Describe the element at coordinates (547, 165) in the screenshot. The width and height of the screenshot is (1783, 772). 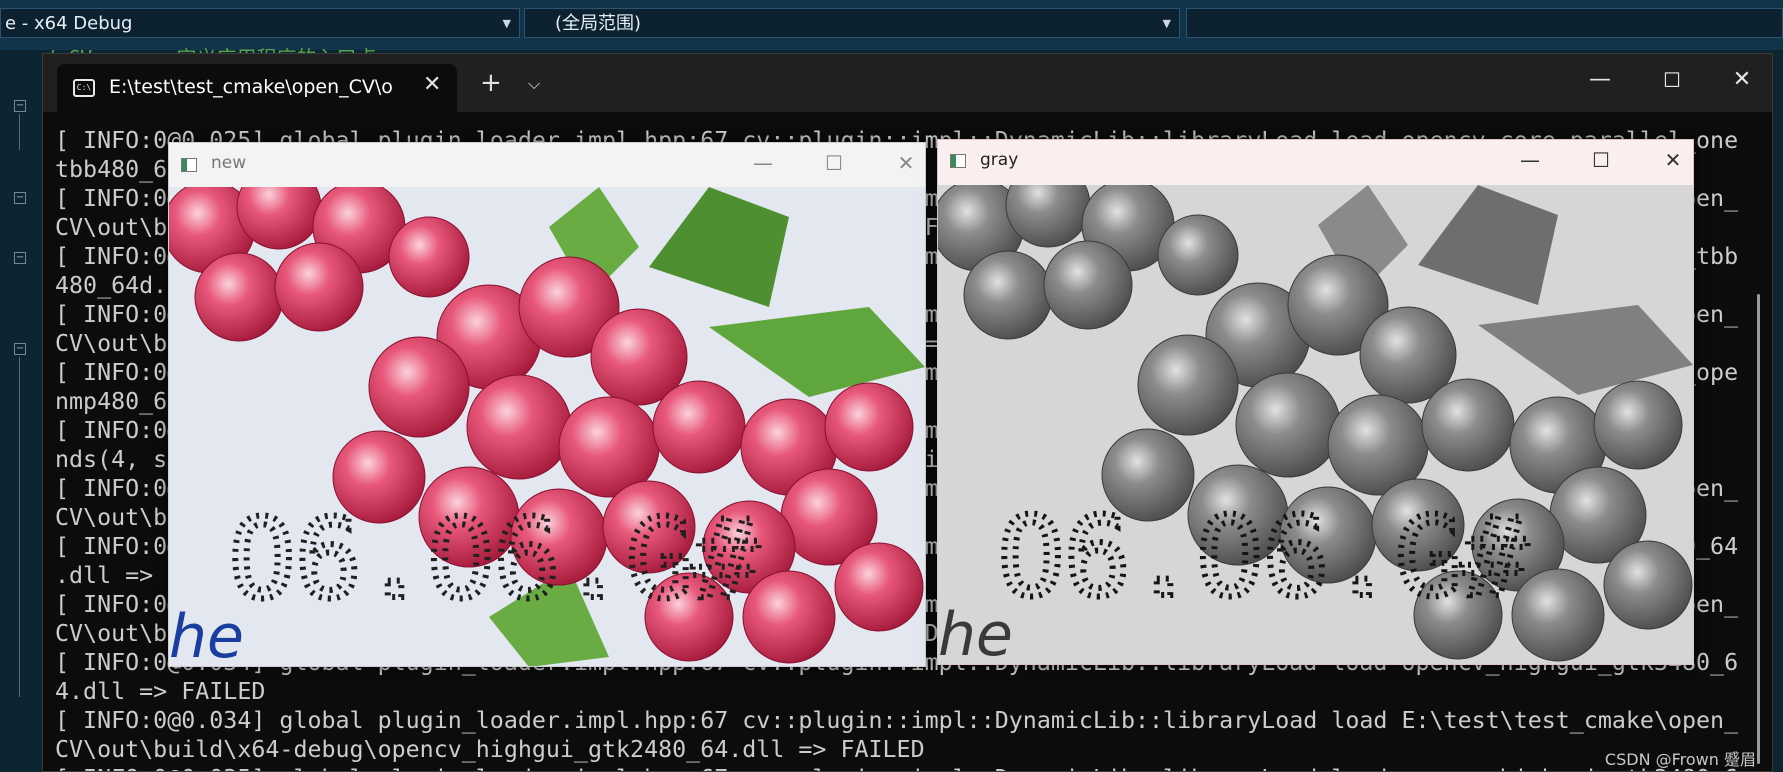
I see `window-titlebar: new — ☐ ✕` at that location.